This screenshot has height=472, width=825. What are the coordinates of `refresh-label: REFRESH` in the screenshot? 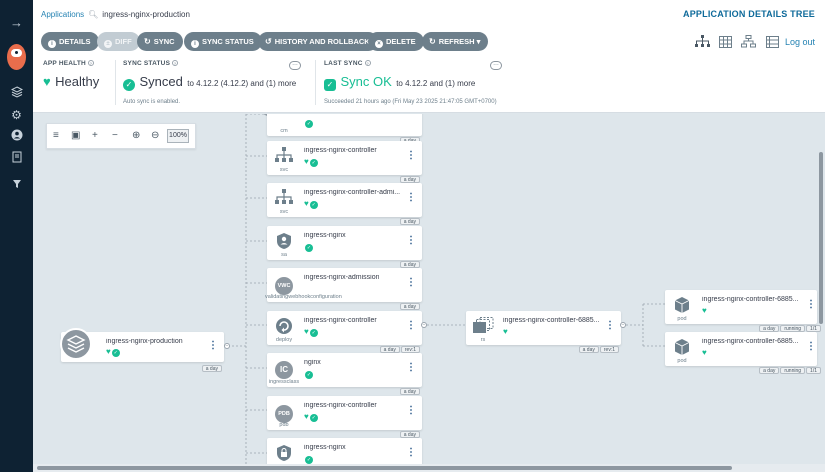 It's located at (456, 41).